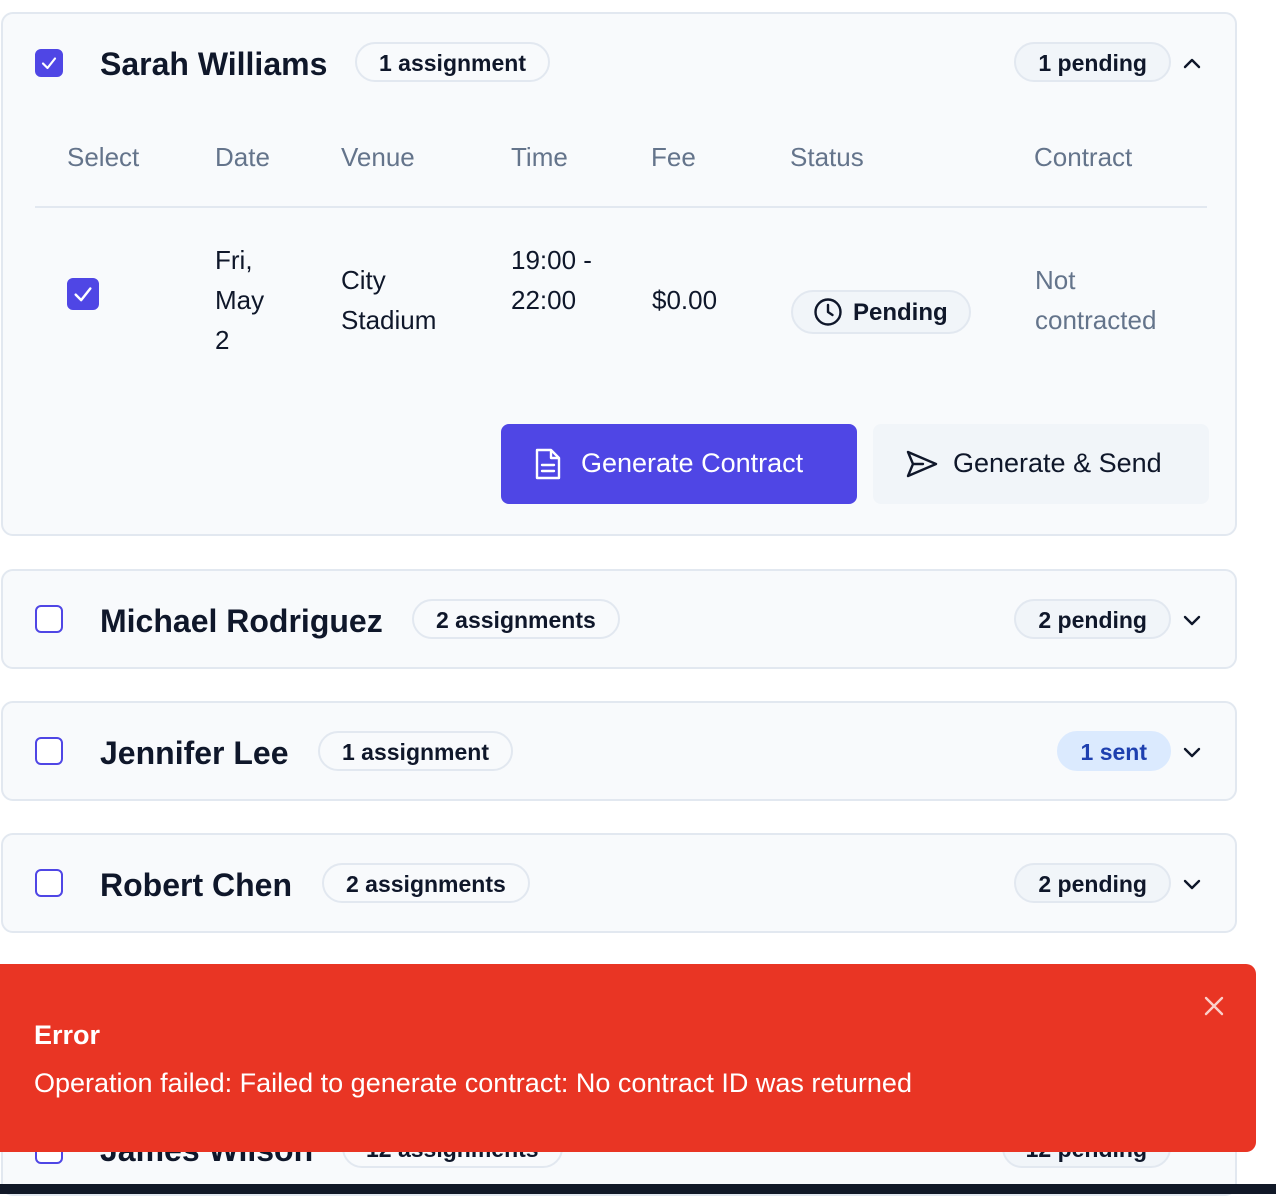 The height and width of the screenshot is (1198, 1276). Describe the element at coordinates (619, 64) in the screenshot. I see `assignee-card-header: Sarah Williams 1 assignment 1 pending` at that location.